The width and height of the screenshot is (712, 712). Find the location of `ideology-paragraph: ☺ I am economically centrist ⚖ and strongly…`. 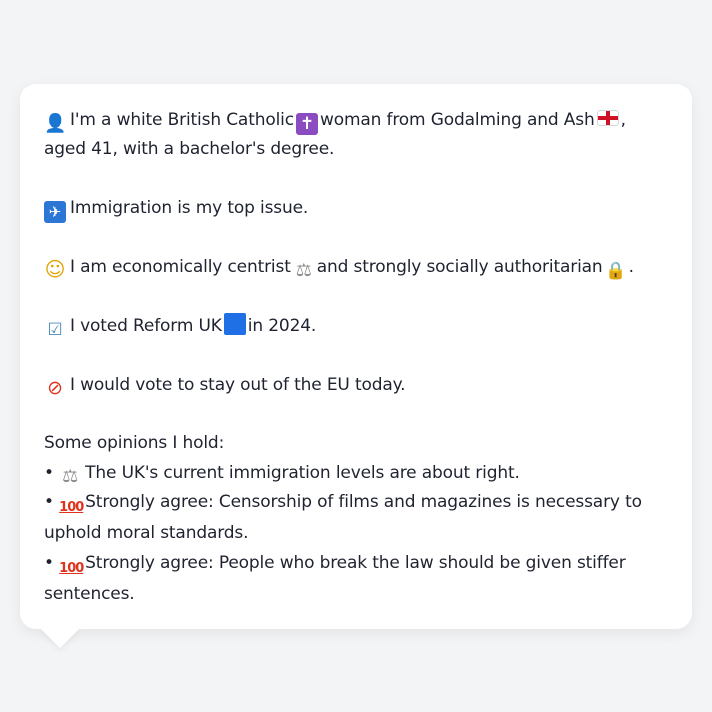

ideology-paragraph: ☺ I am economically centrist ⚖ and strongly… is located at coordinates (356, 267).